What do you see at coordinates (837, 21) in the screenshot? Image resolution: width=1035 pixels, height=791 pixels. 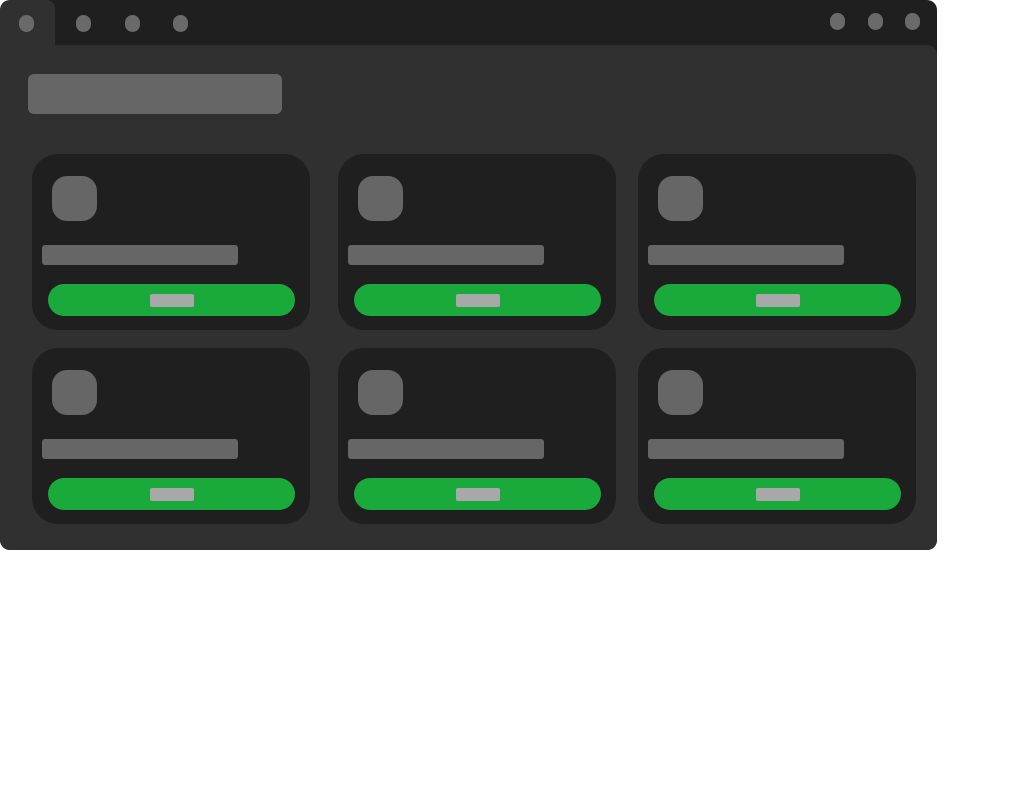 I see `minimize-button` at bounding box center [837, 21].